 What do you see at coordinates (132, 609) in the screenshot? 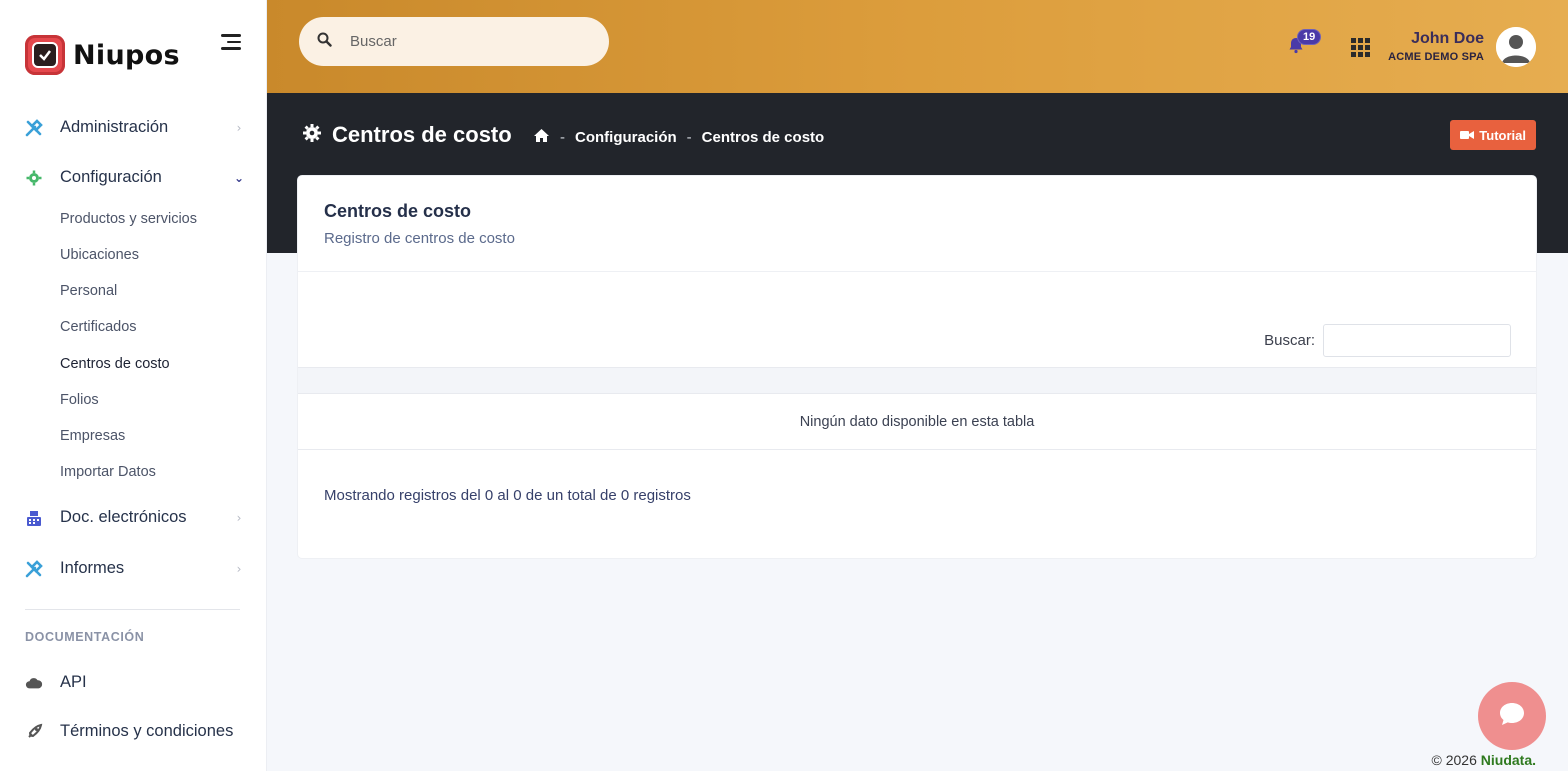
I see `sidebar-divider` at bounding box center [132, 609].